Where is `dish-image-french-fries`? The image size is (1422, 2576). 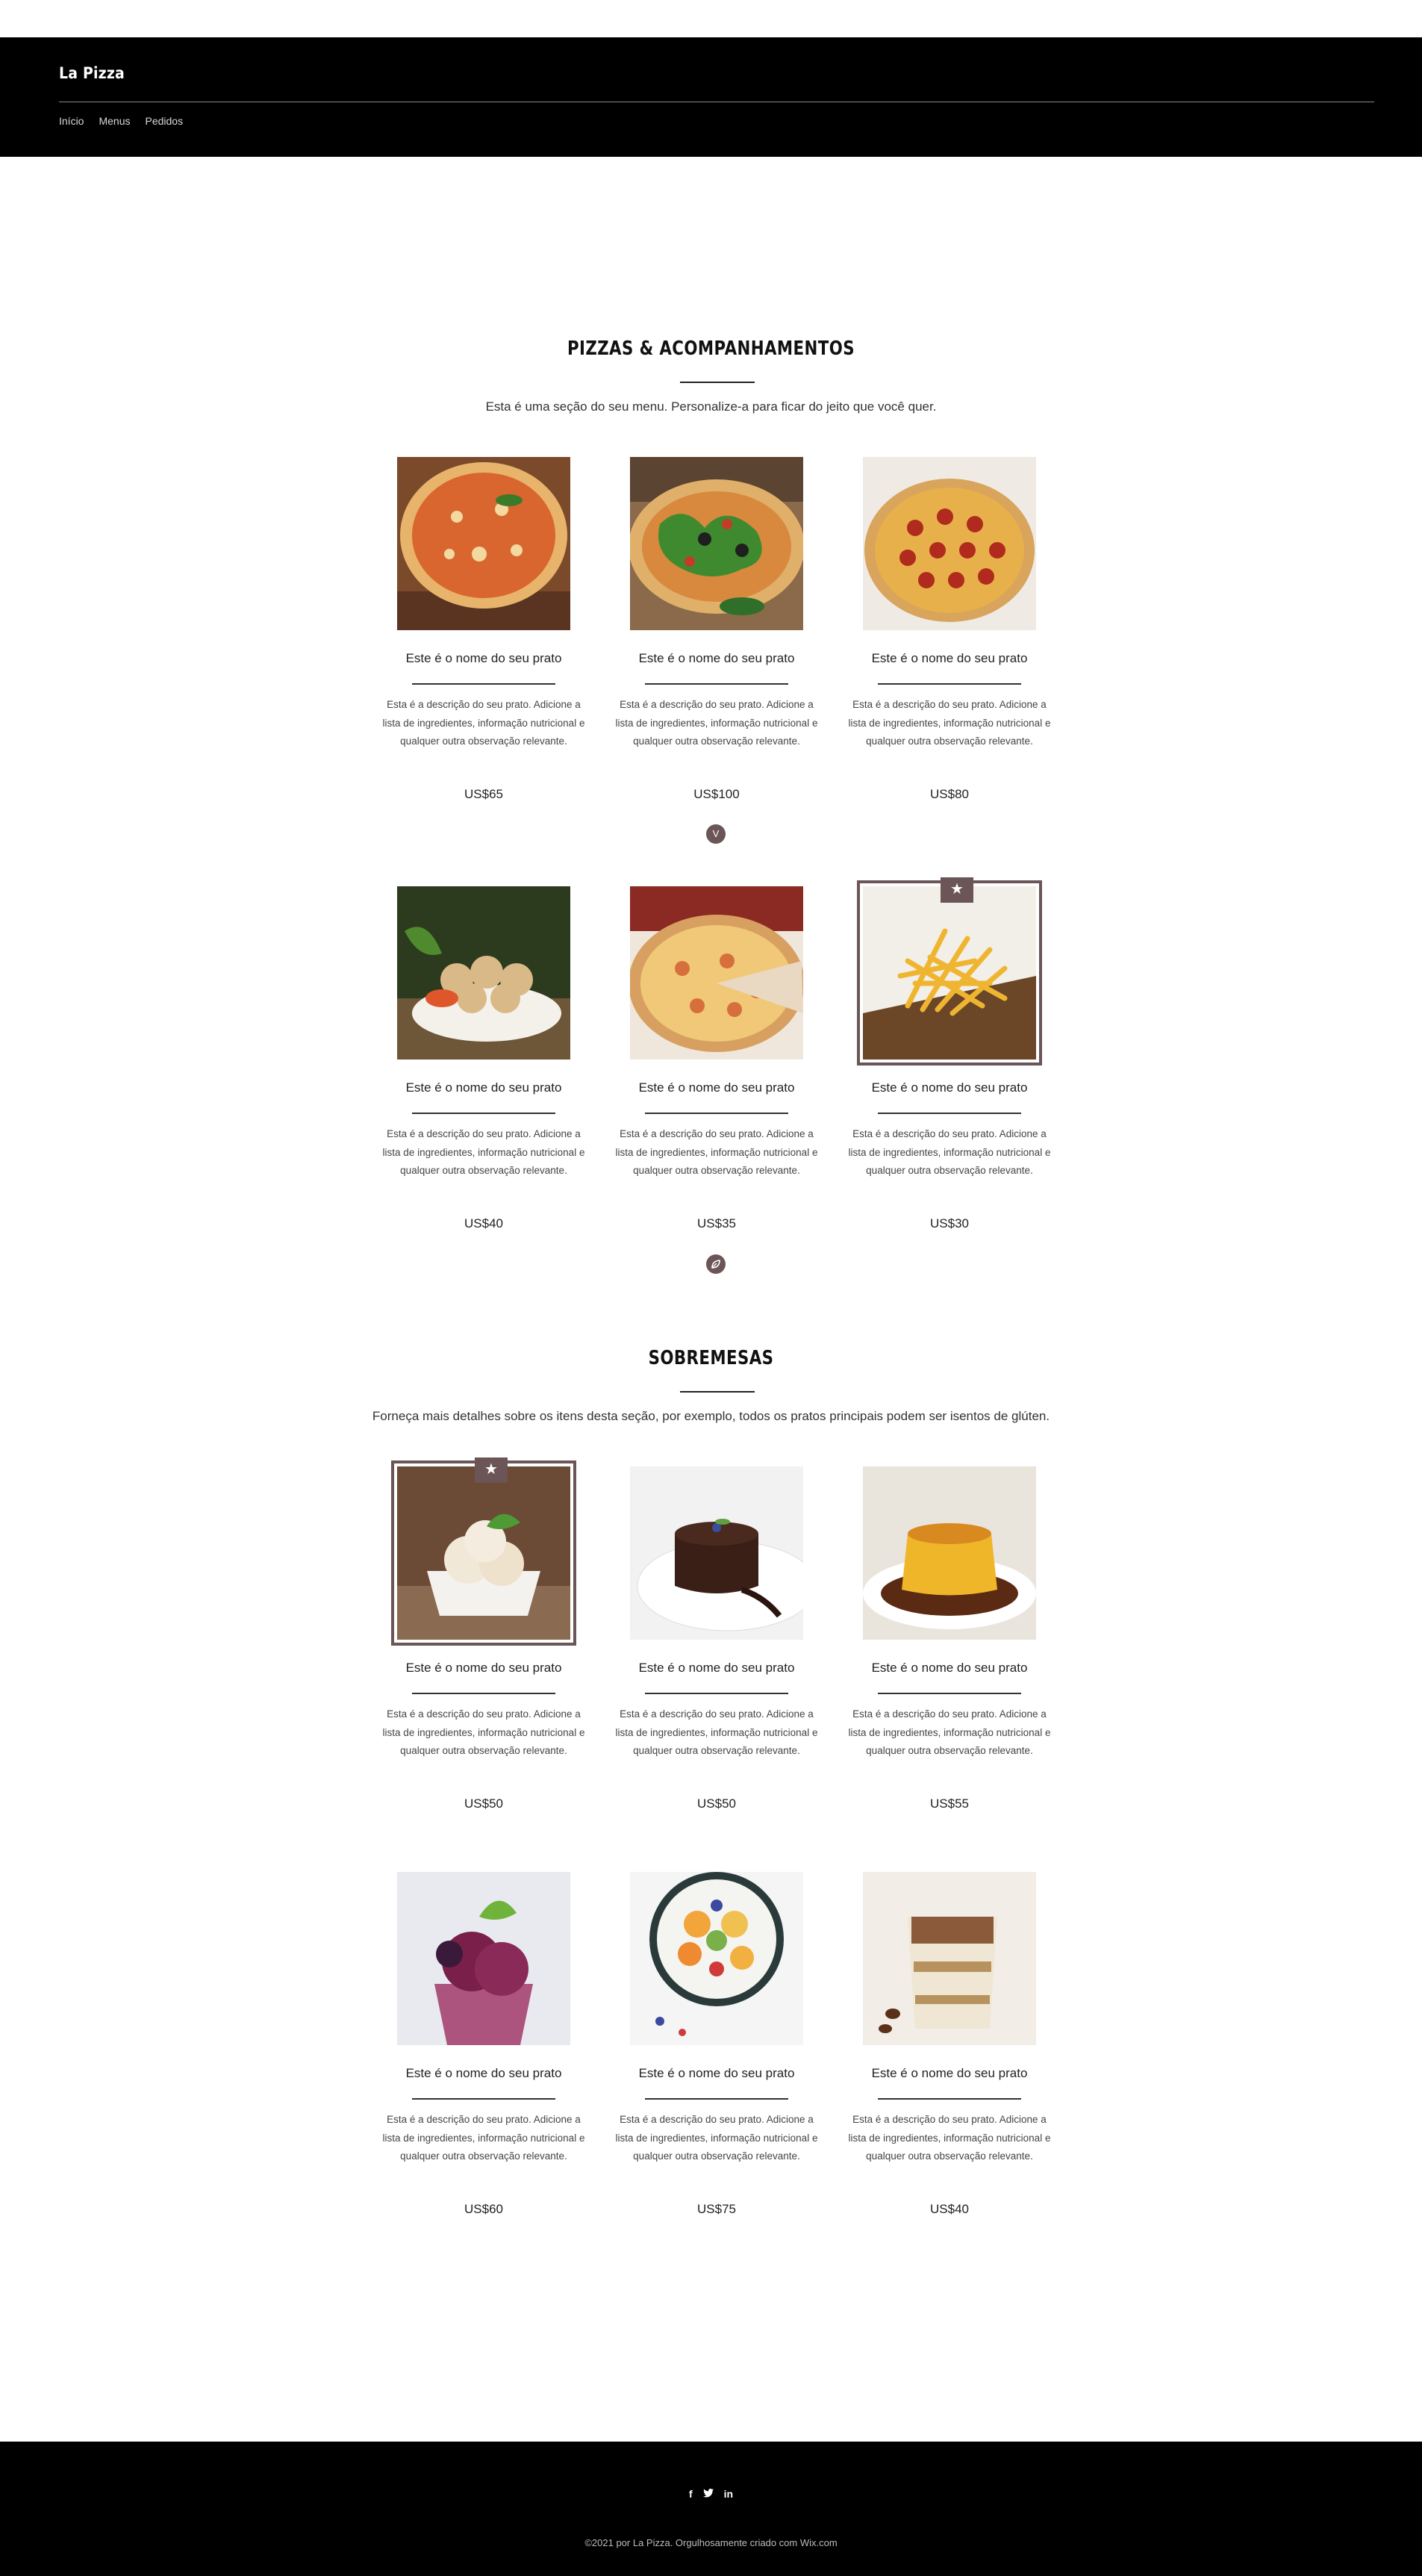 dish-image-french-fries is located at coordinates (949, 973).